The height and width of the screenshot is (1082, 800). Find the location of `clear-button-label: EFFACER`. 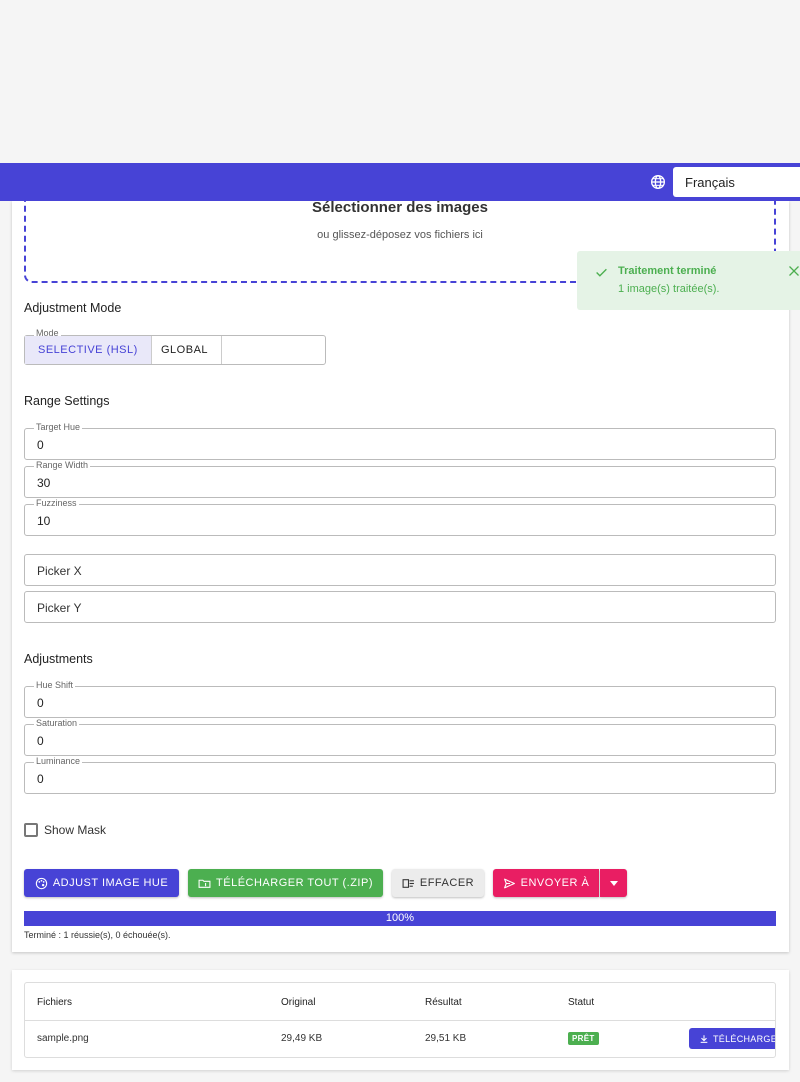

clear-button-label: EFFACER is located at coordinates (447, 883).